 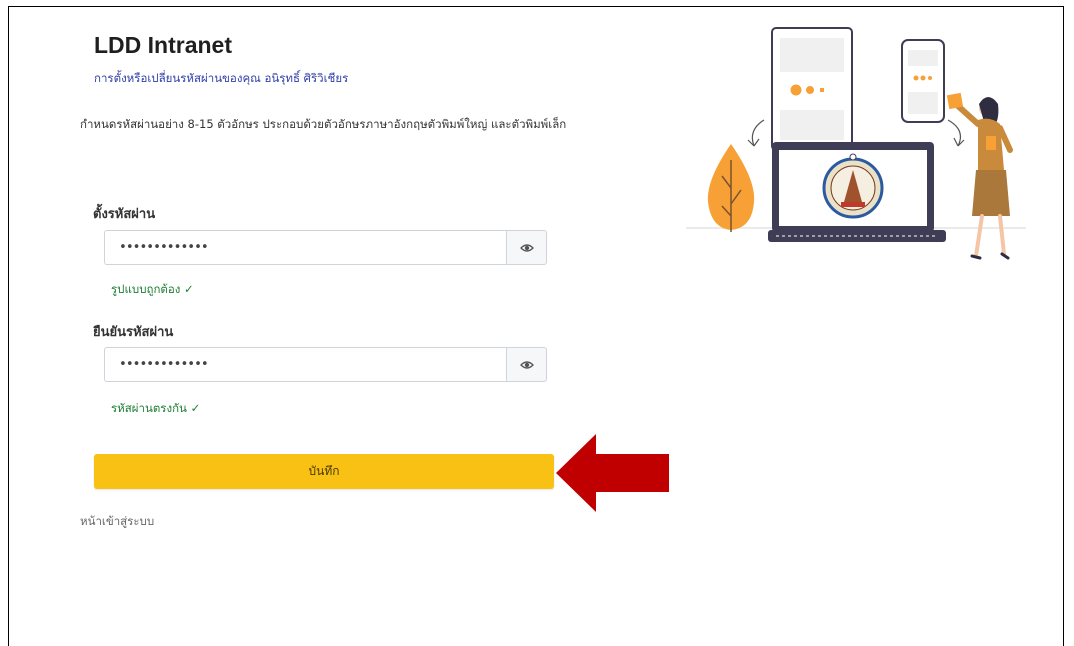 I want to click on confirm-password-input-group, so click(x=325, y=364).